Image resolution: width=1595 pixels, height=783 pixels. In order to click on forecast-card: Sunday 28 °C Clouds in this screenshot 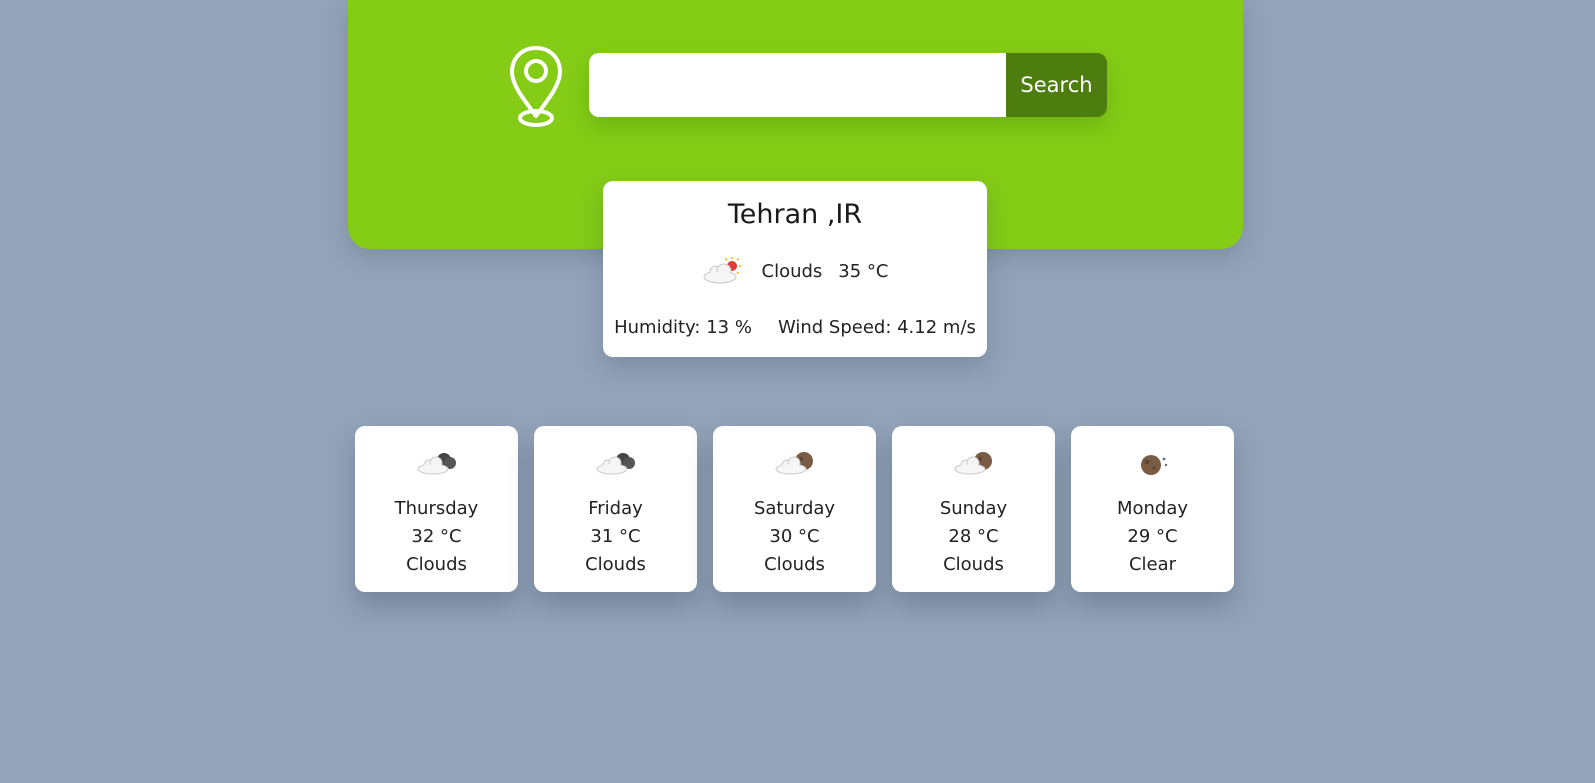, I will do `click(973, 509)`.